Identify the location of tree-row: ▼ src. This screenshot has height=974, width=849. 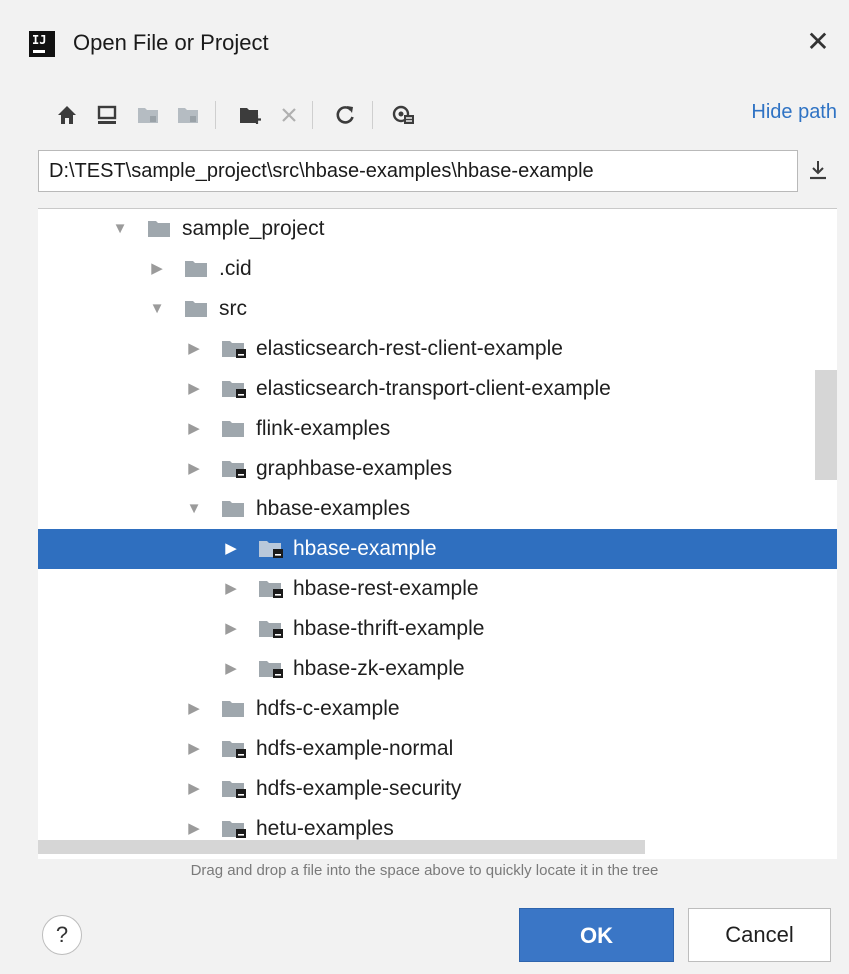
(437, 309).